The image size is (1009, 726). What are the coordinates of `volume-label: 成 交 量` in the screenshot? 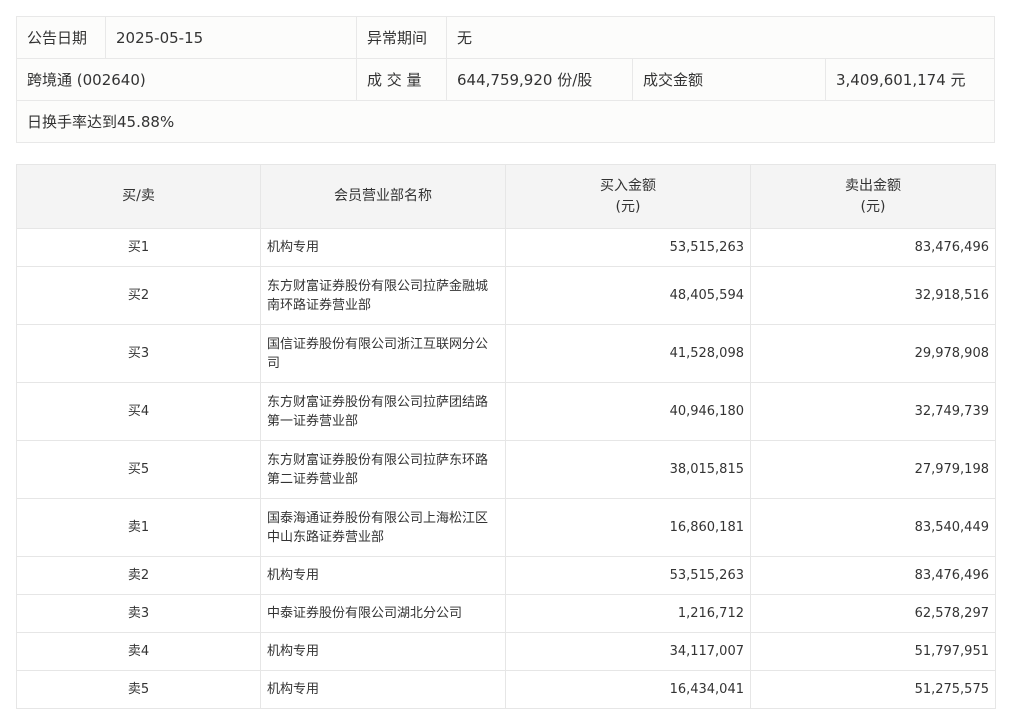 It's located at (401, 79).